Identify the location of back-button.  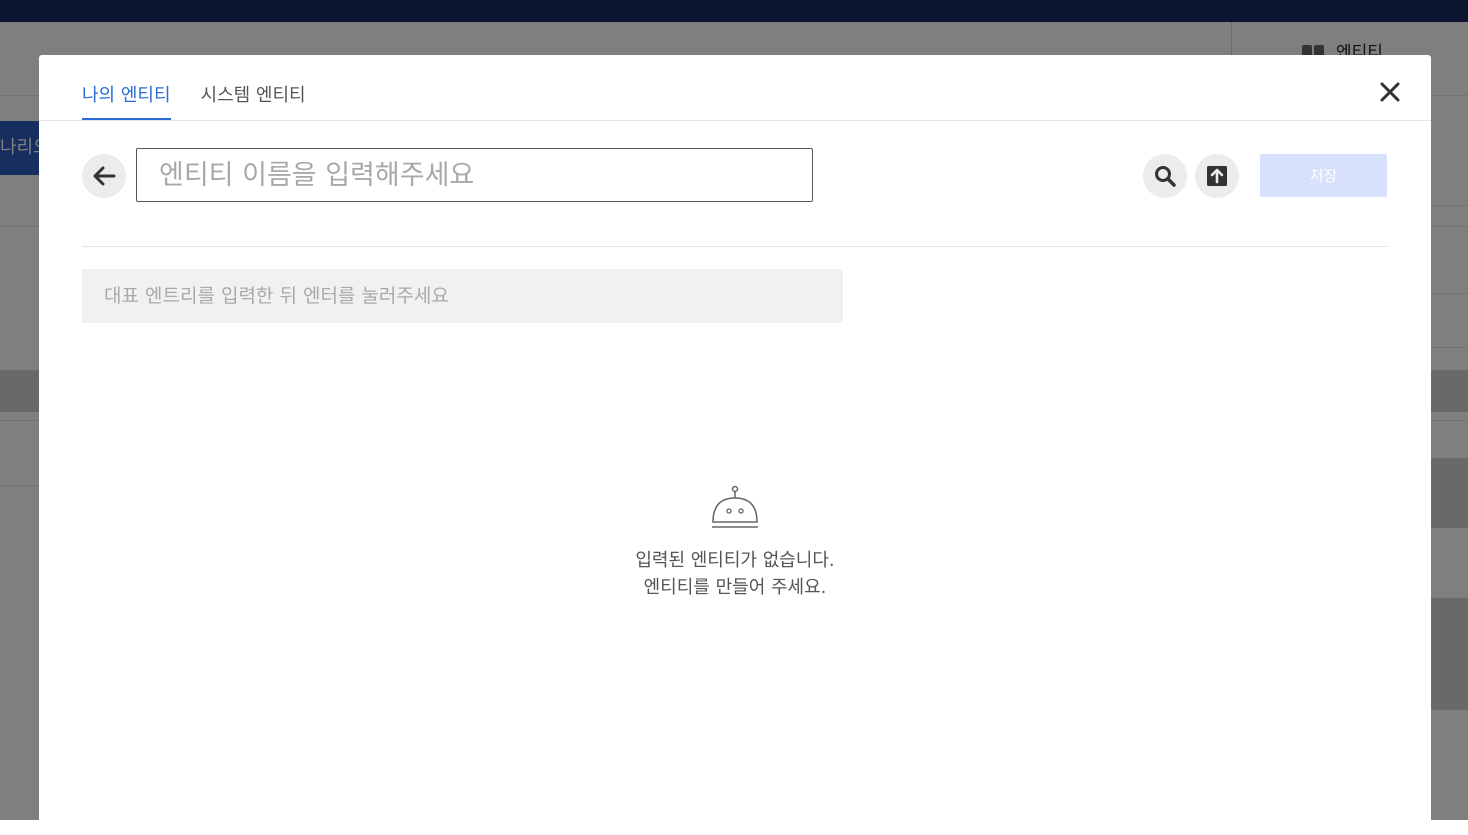
(104, 176).